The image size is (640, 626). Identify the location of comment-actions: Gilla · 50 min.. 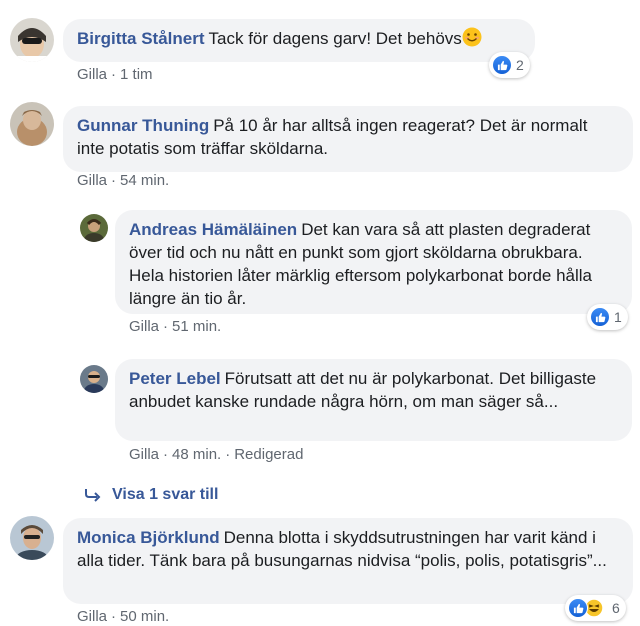
(123, 616).